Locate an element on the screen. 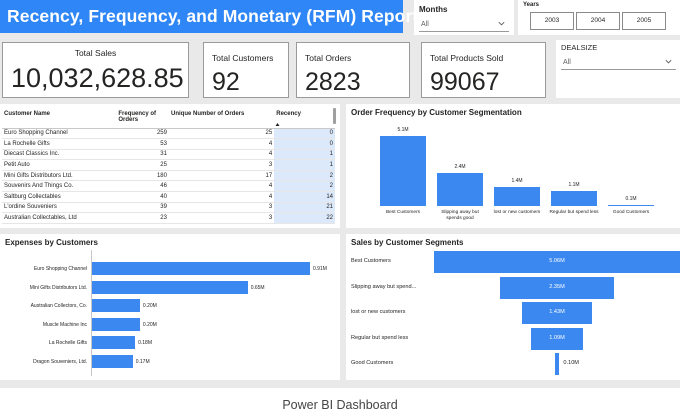 The image size is (680, 418). table-row: Australian Collectables, Ltd 23 3 22 is located at coordinates (168, 218).